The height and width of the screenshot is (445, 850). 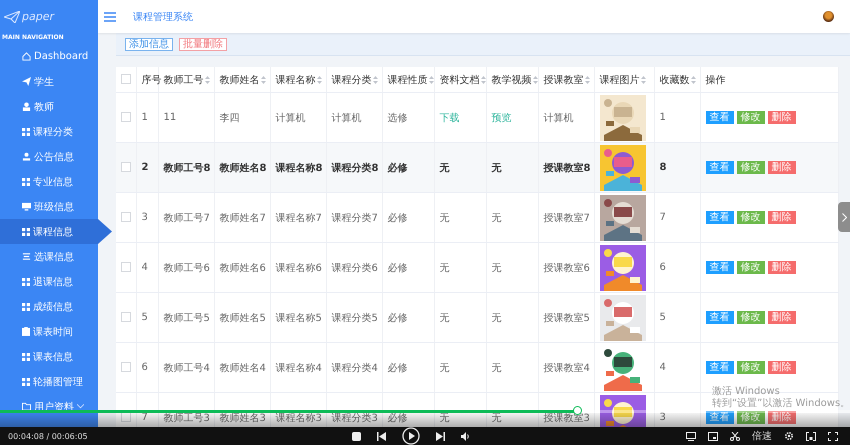 What do you see at coordinates (440, 436) in the screenshot?
I see `next-icon` at bounding box center [440, 436].